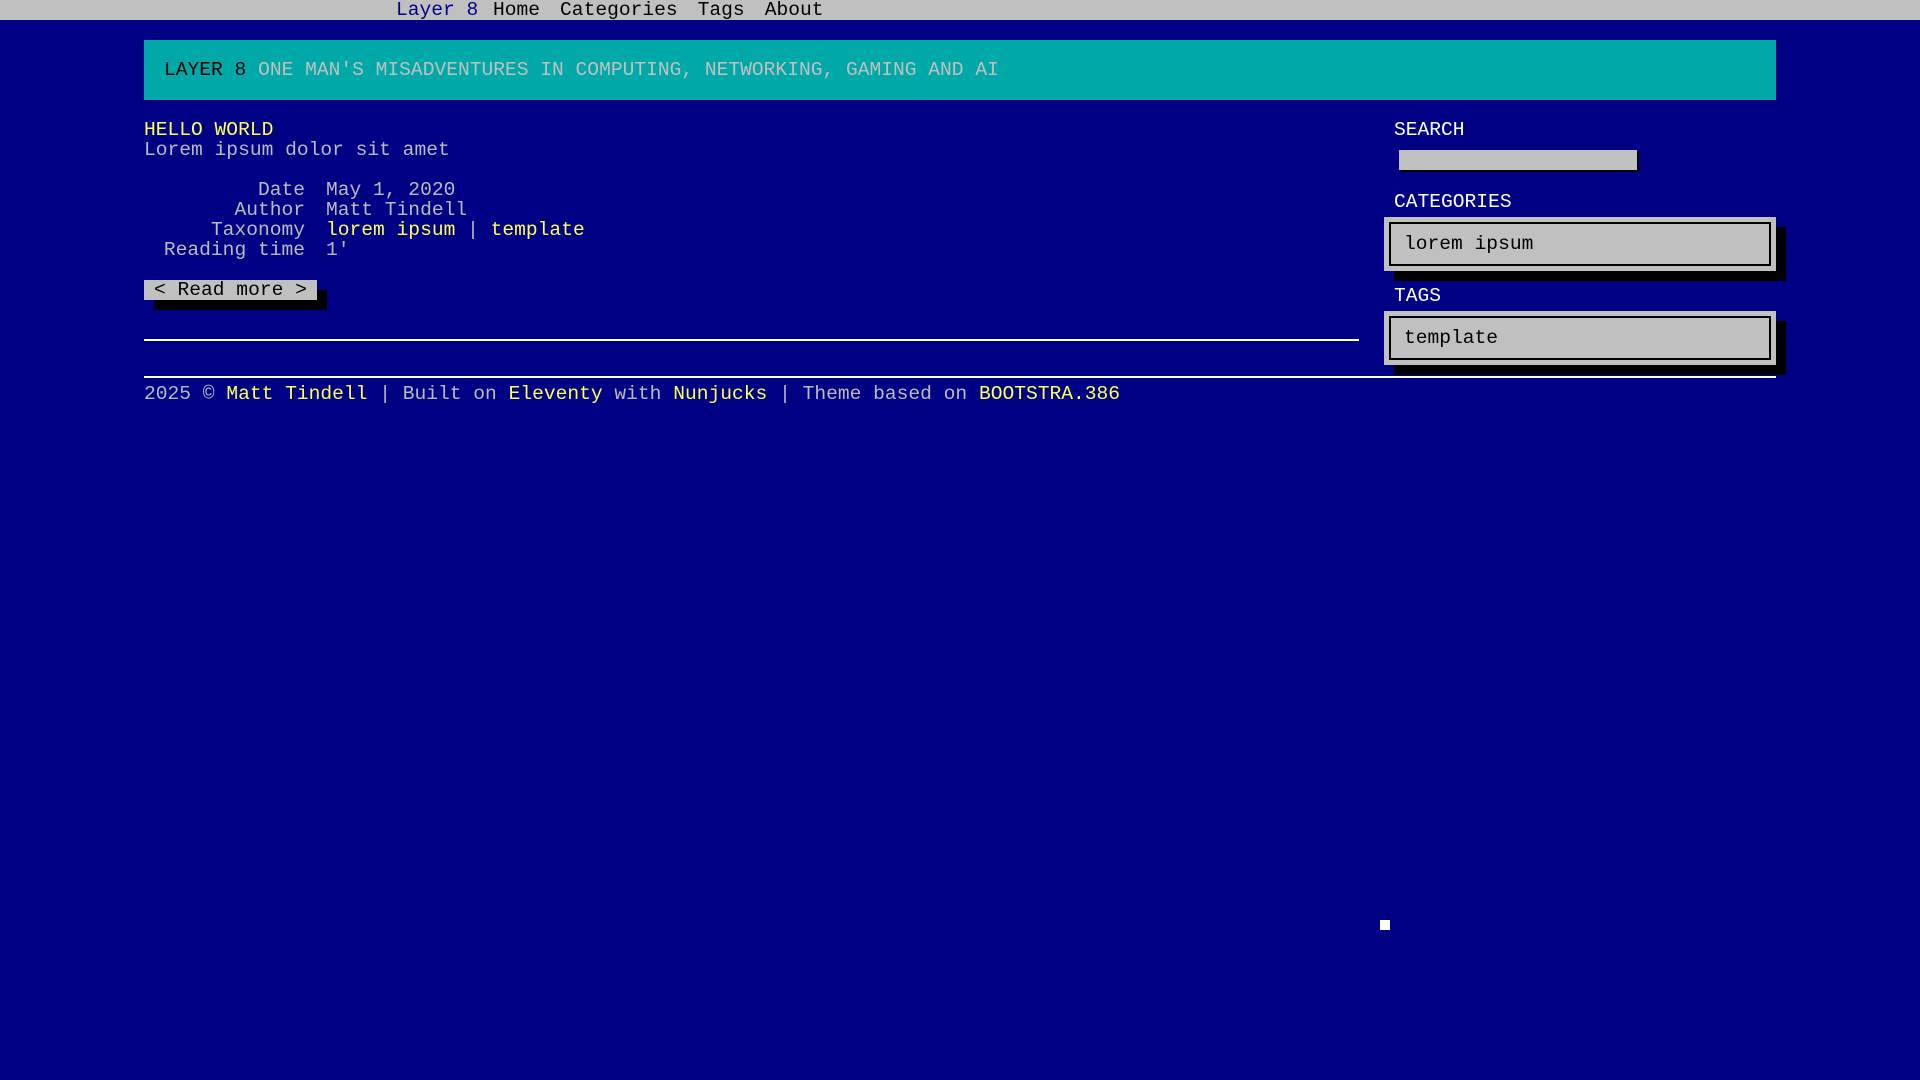 The width and height of the screenshot is (1920, 1080). I want to click on navbar-menu: Home Categories Tags About, so click(658, 10).